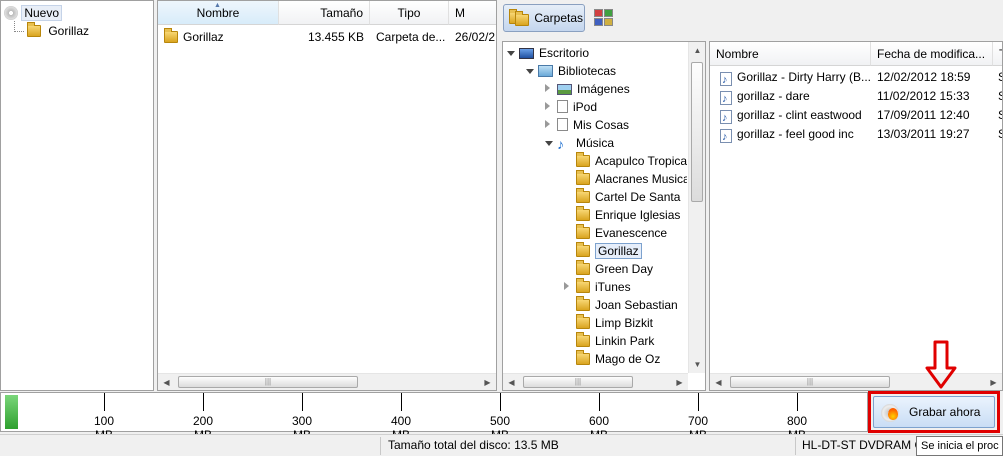  What do you see at coordinates (625, 305) in the screenshot?
I see `folder-tree-item: Joan Sebastian` at bounding box center [625, 305].